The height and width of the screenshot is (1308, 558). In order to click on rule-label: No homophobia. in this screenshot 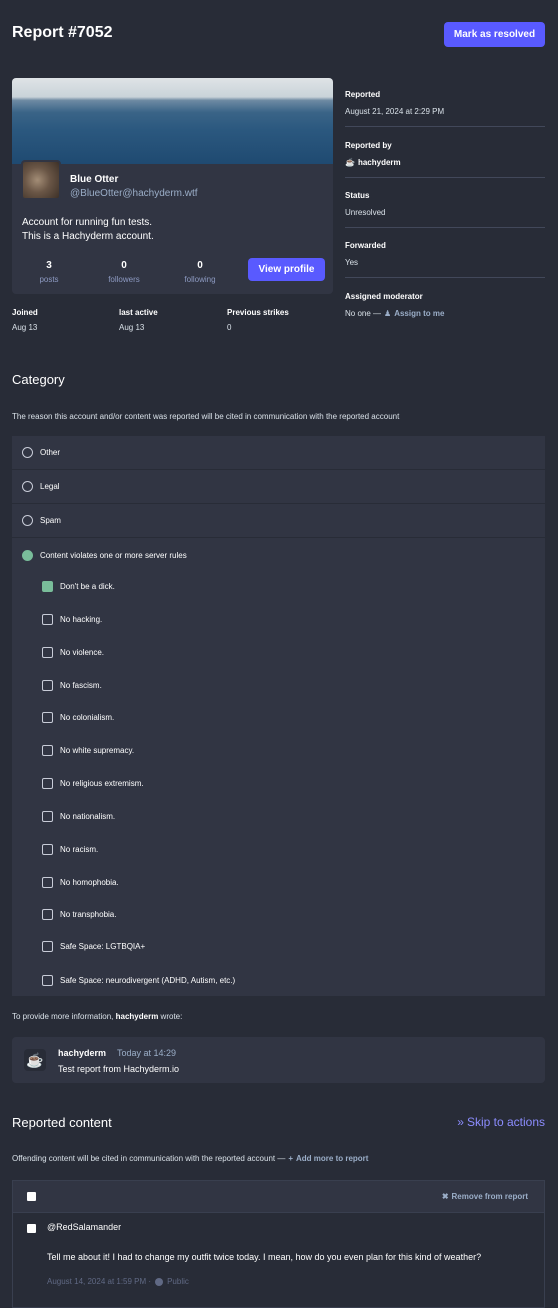, I will do `click(89, 882)`.